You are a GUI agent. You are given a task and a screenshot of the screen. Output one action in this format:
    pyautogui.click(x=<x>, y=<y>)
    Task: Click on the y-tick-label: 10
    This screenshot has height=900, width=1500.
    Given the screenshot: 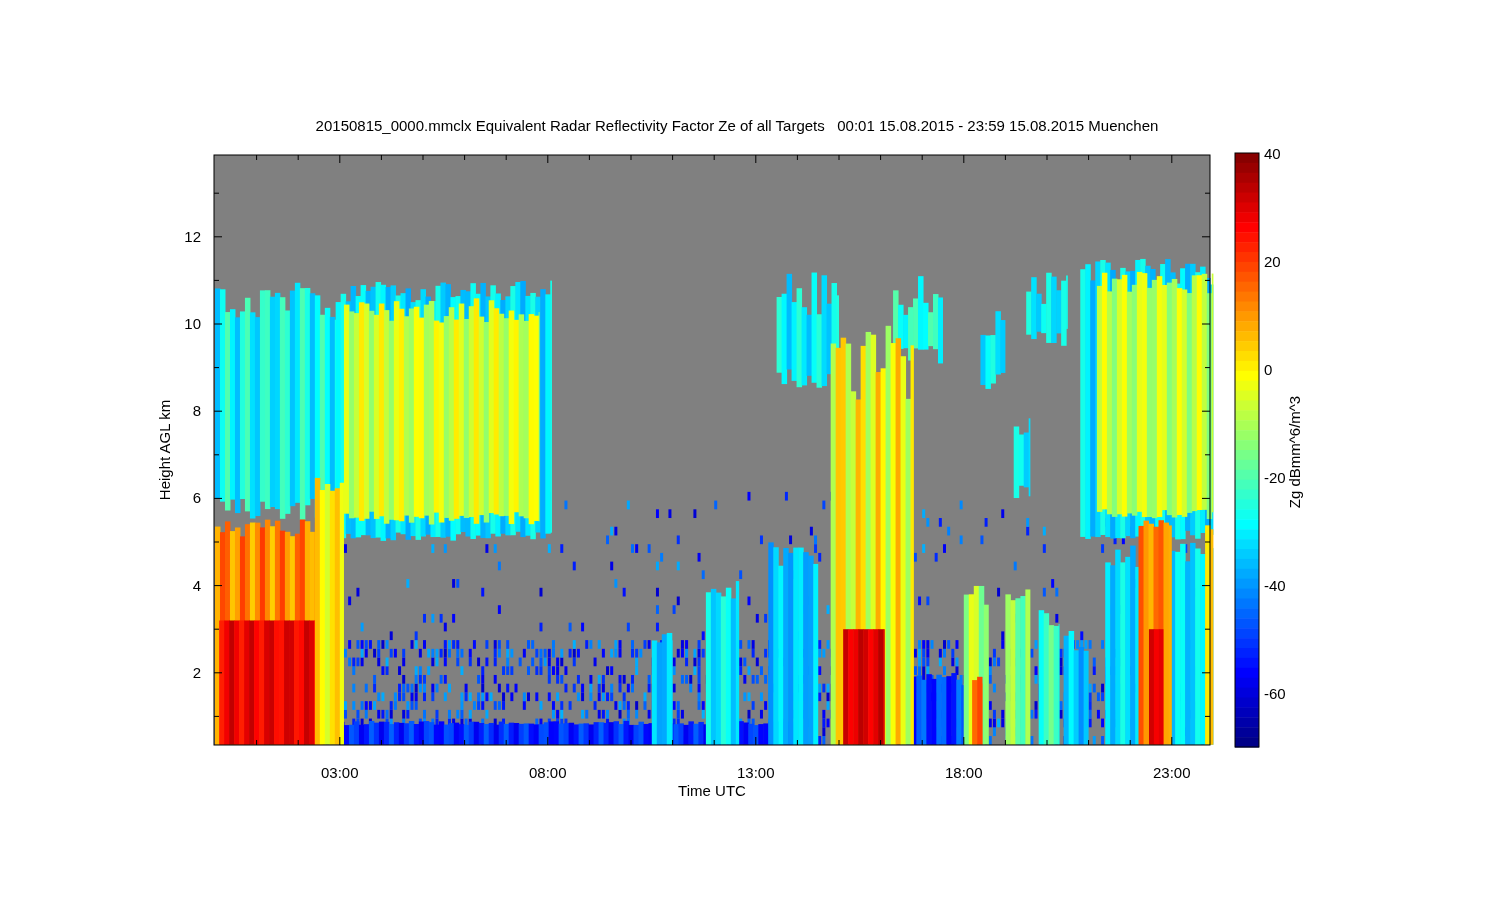 What is the action you would take?
    pyautogui.click(x=192, y=323)
    